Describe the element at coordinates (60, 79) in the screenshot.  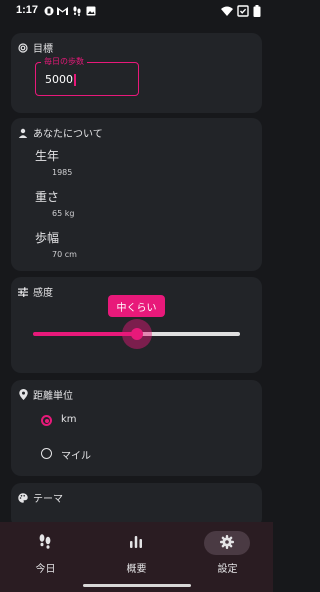
I see `daily-steps-input: 5000` at that location.